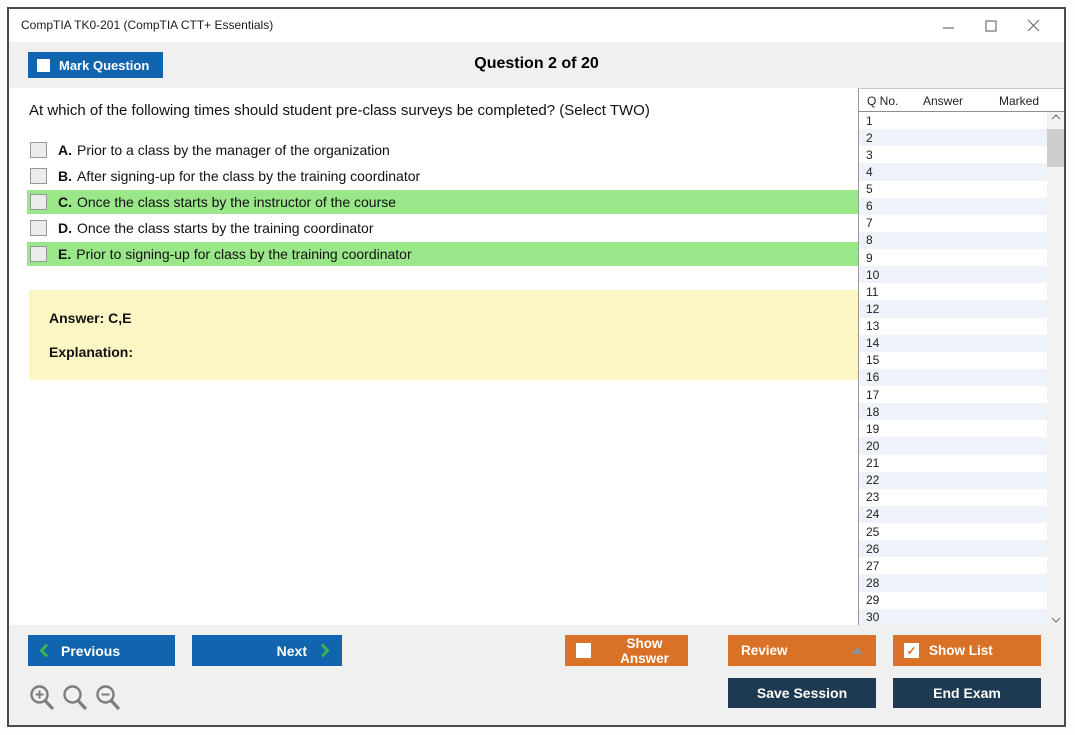  What do you see at coordinates (953, 240) in the screenshot?
I see `question-list-row: 8` at bounding box center [953, 240].